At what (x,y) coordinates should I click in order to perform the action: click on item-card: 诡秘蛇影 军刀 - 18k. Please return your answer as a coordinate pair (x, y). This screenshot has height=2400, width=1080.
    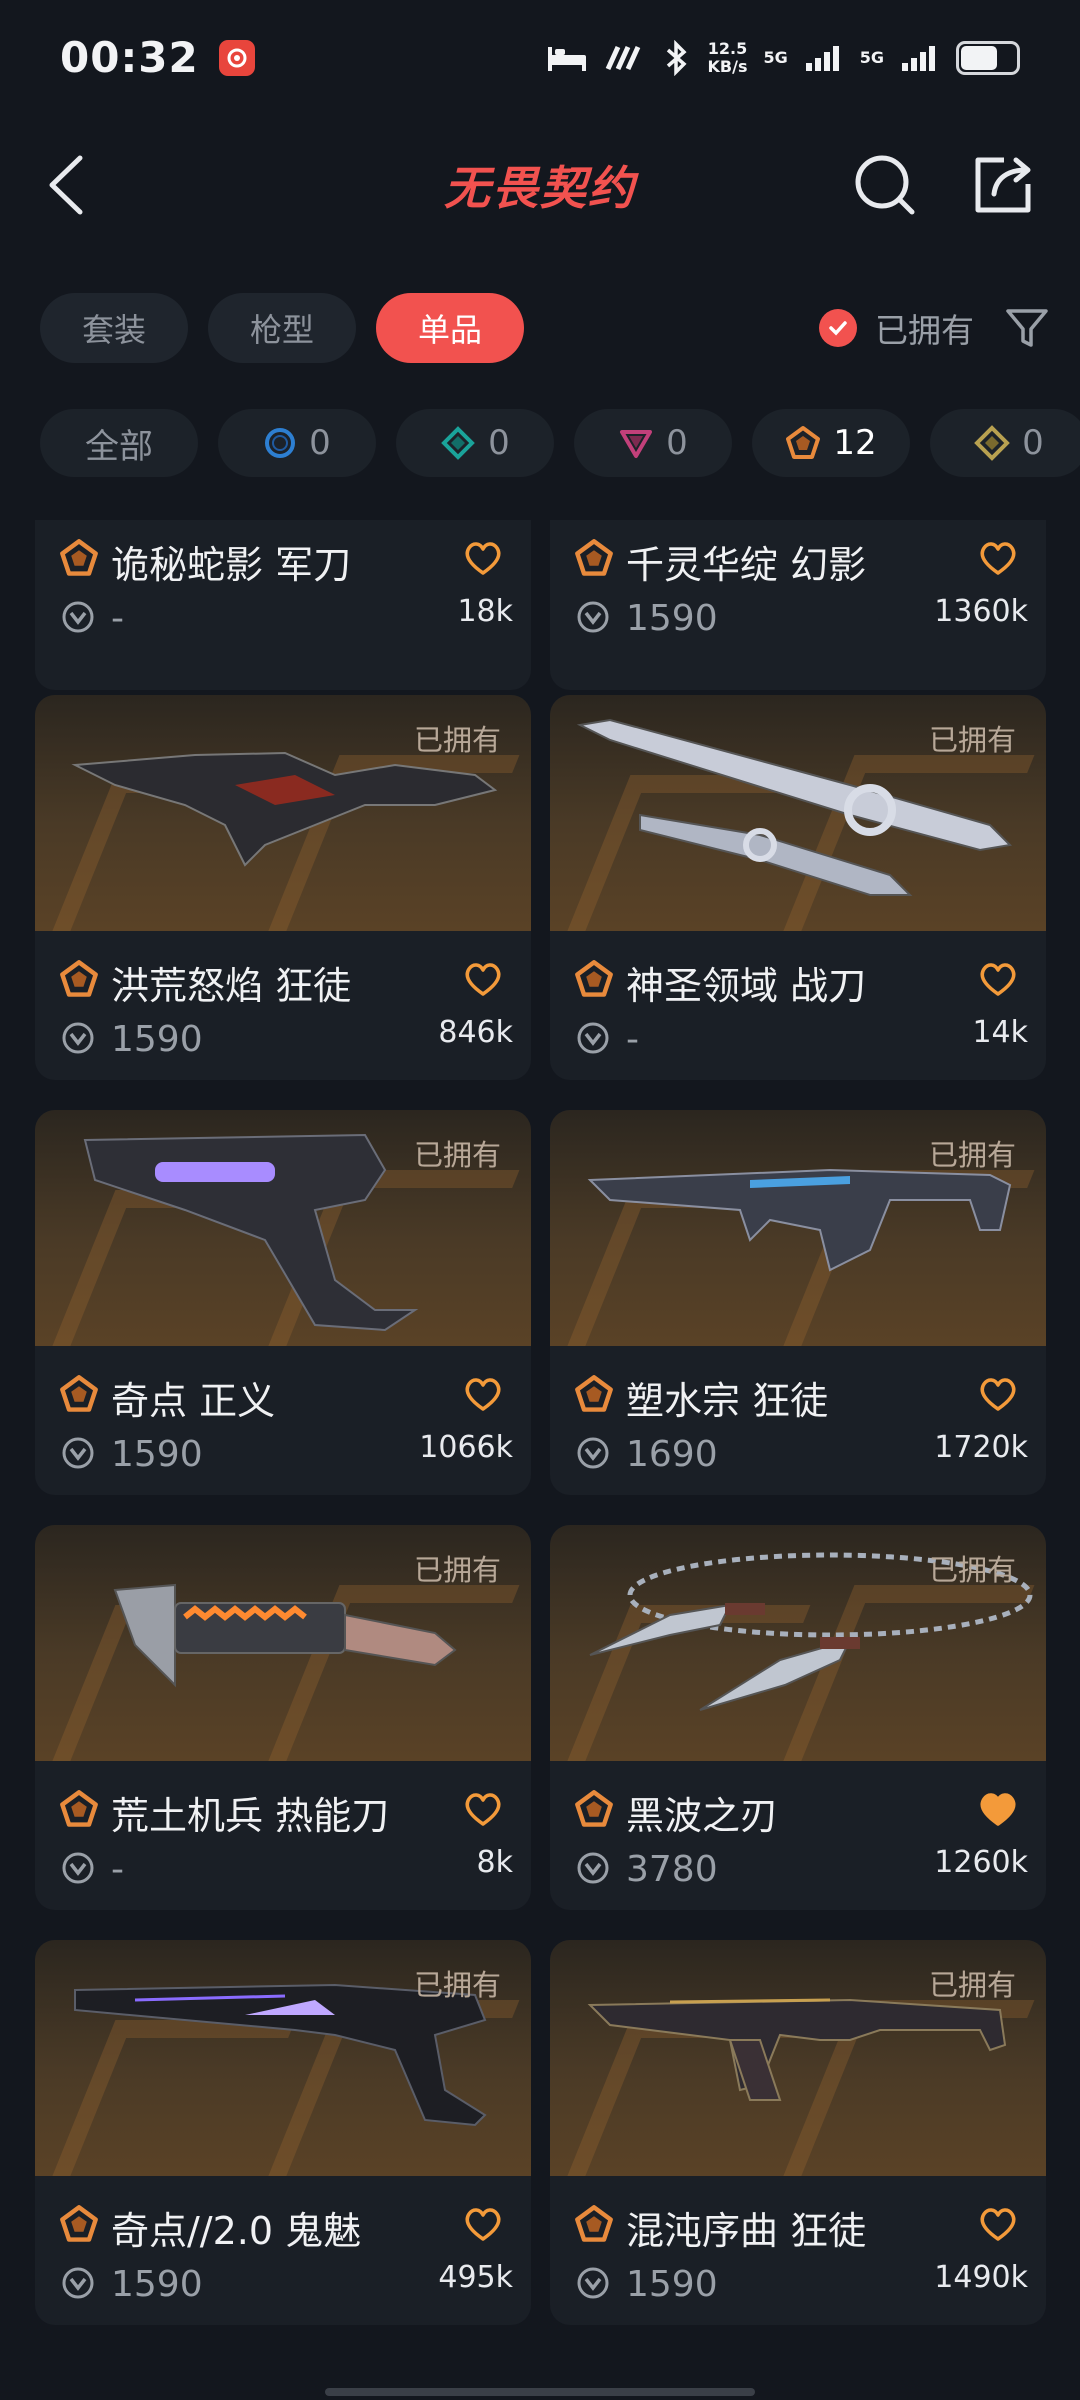
    Looking at the image, I should click on (283, 605).